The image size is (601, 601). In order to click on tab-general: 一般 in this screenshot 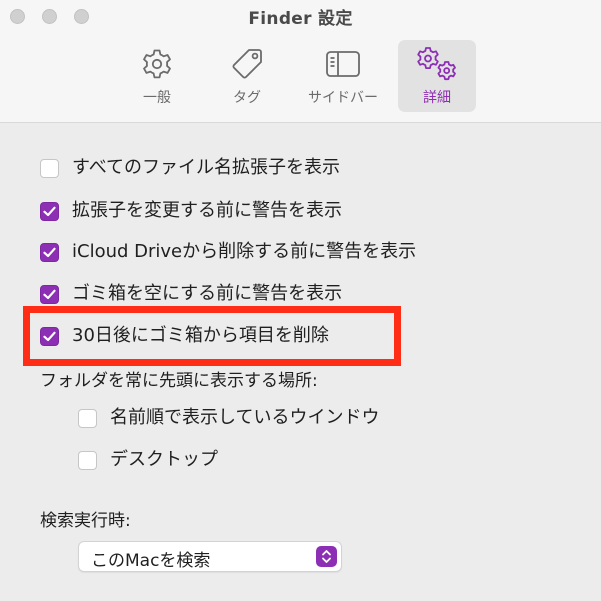, I will do `click(157, 76)`.